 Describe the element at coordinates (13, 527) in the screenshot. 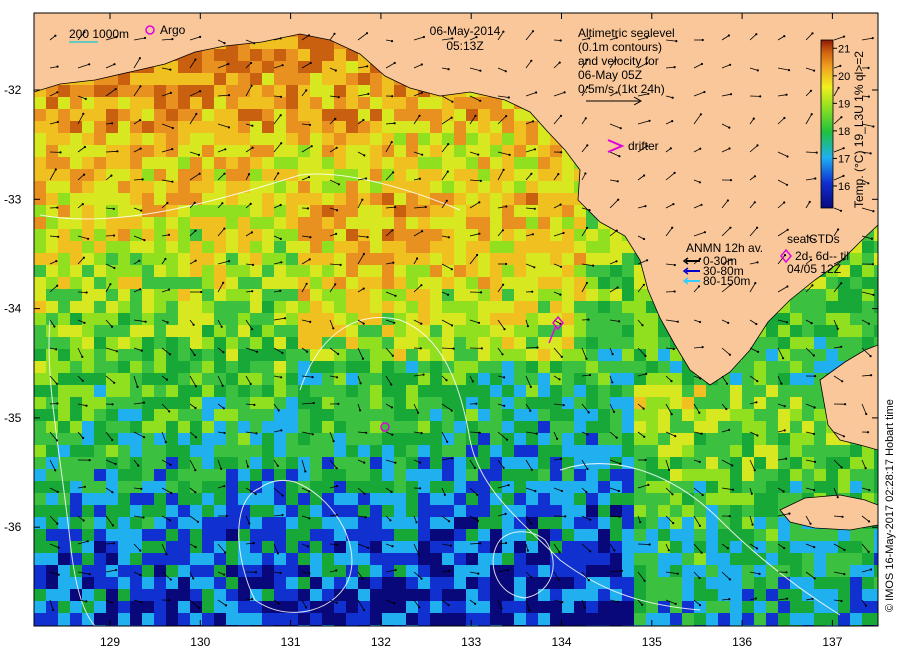

I see `y-tick-label: -36` at that location.